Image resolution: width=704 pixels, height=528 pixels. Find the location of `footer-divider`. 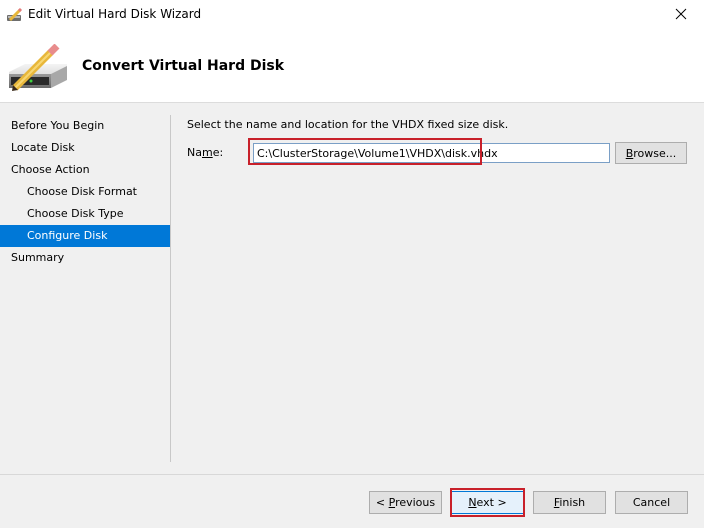

footer-divider is located at coordinates (352, 474).